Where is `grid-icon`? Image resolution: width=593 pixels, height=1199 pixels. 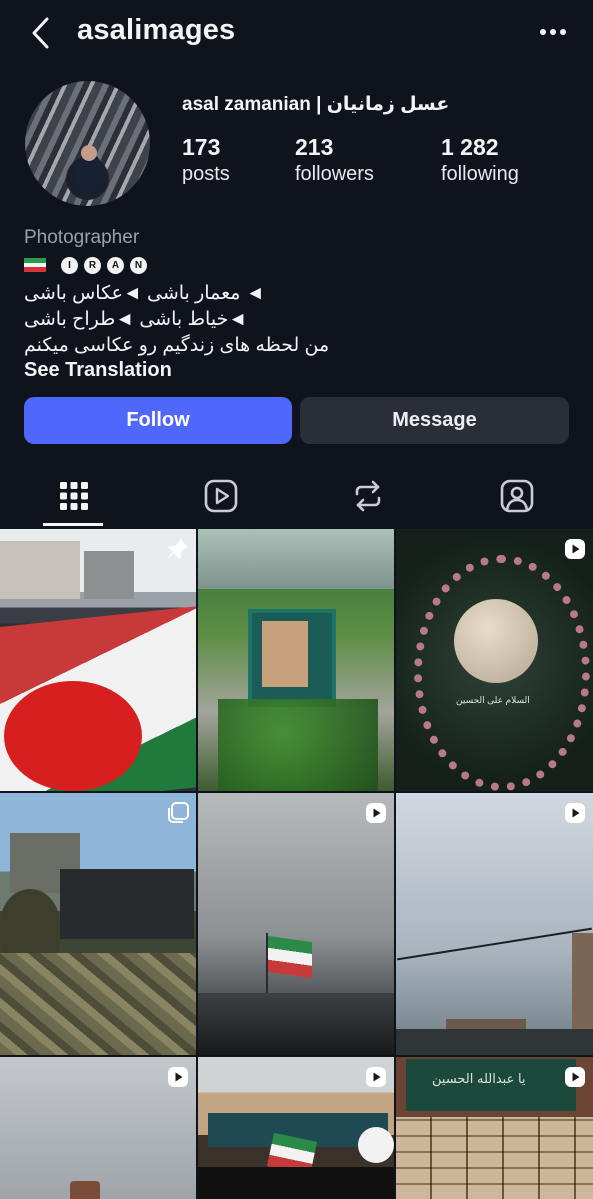 grid-icon is located at coordinates (74, 496).